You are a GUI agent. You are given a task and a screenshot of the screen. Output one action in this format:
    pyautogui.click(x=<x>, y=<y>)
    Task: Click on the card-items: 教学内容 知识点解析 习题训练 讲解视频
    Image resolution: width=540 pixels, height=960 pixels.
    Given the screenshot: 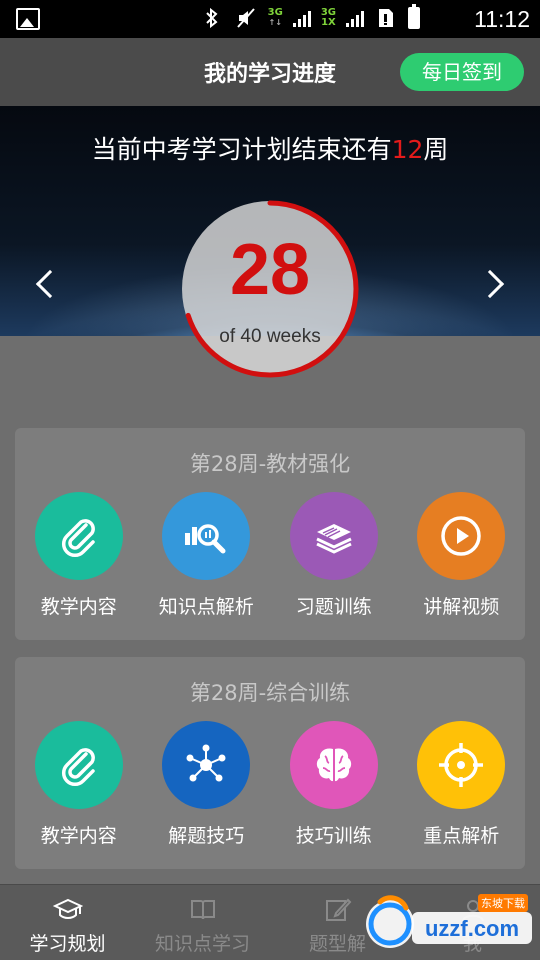 What is the action you would take?
    pyautogui.click(x=270, y=555)
    